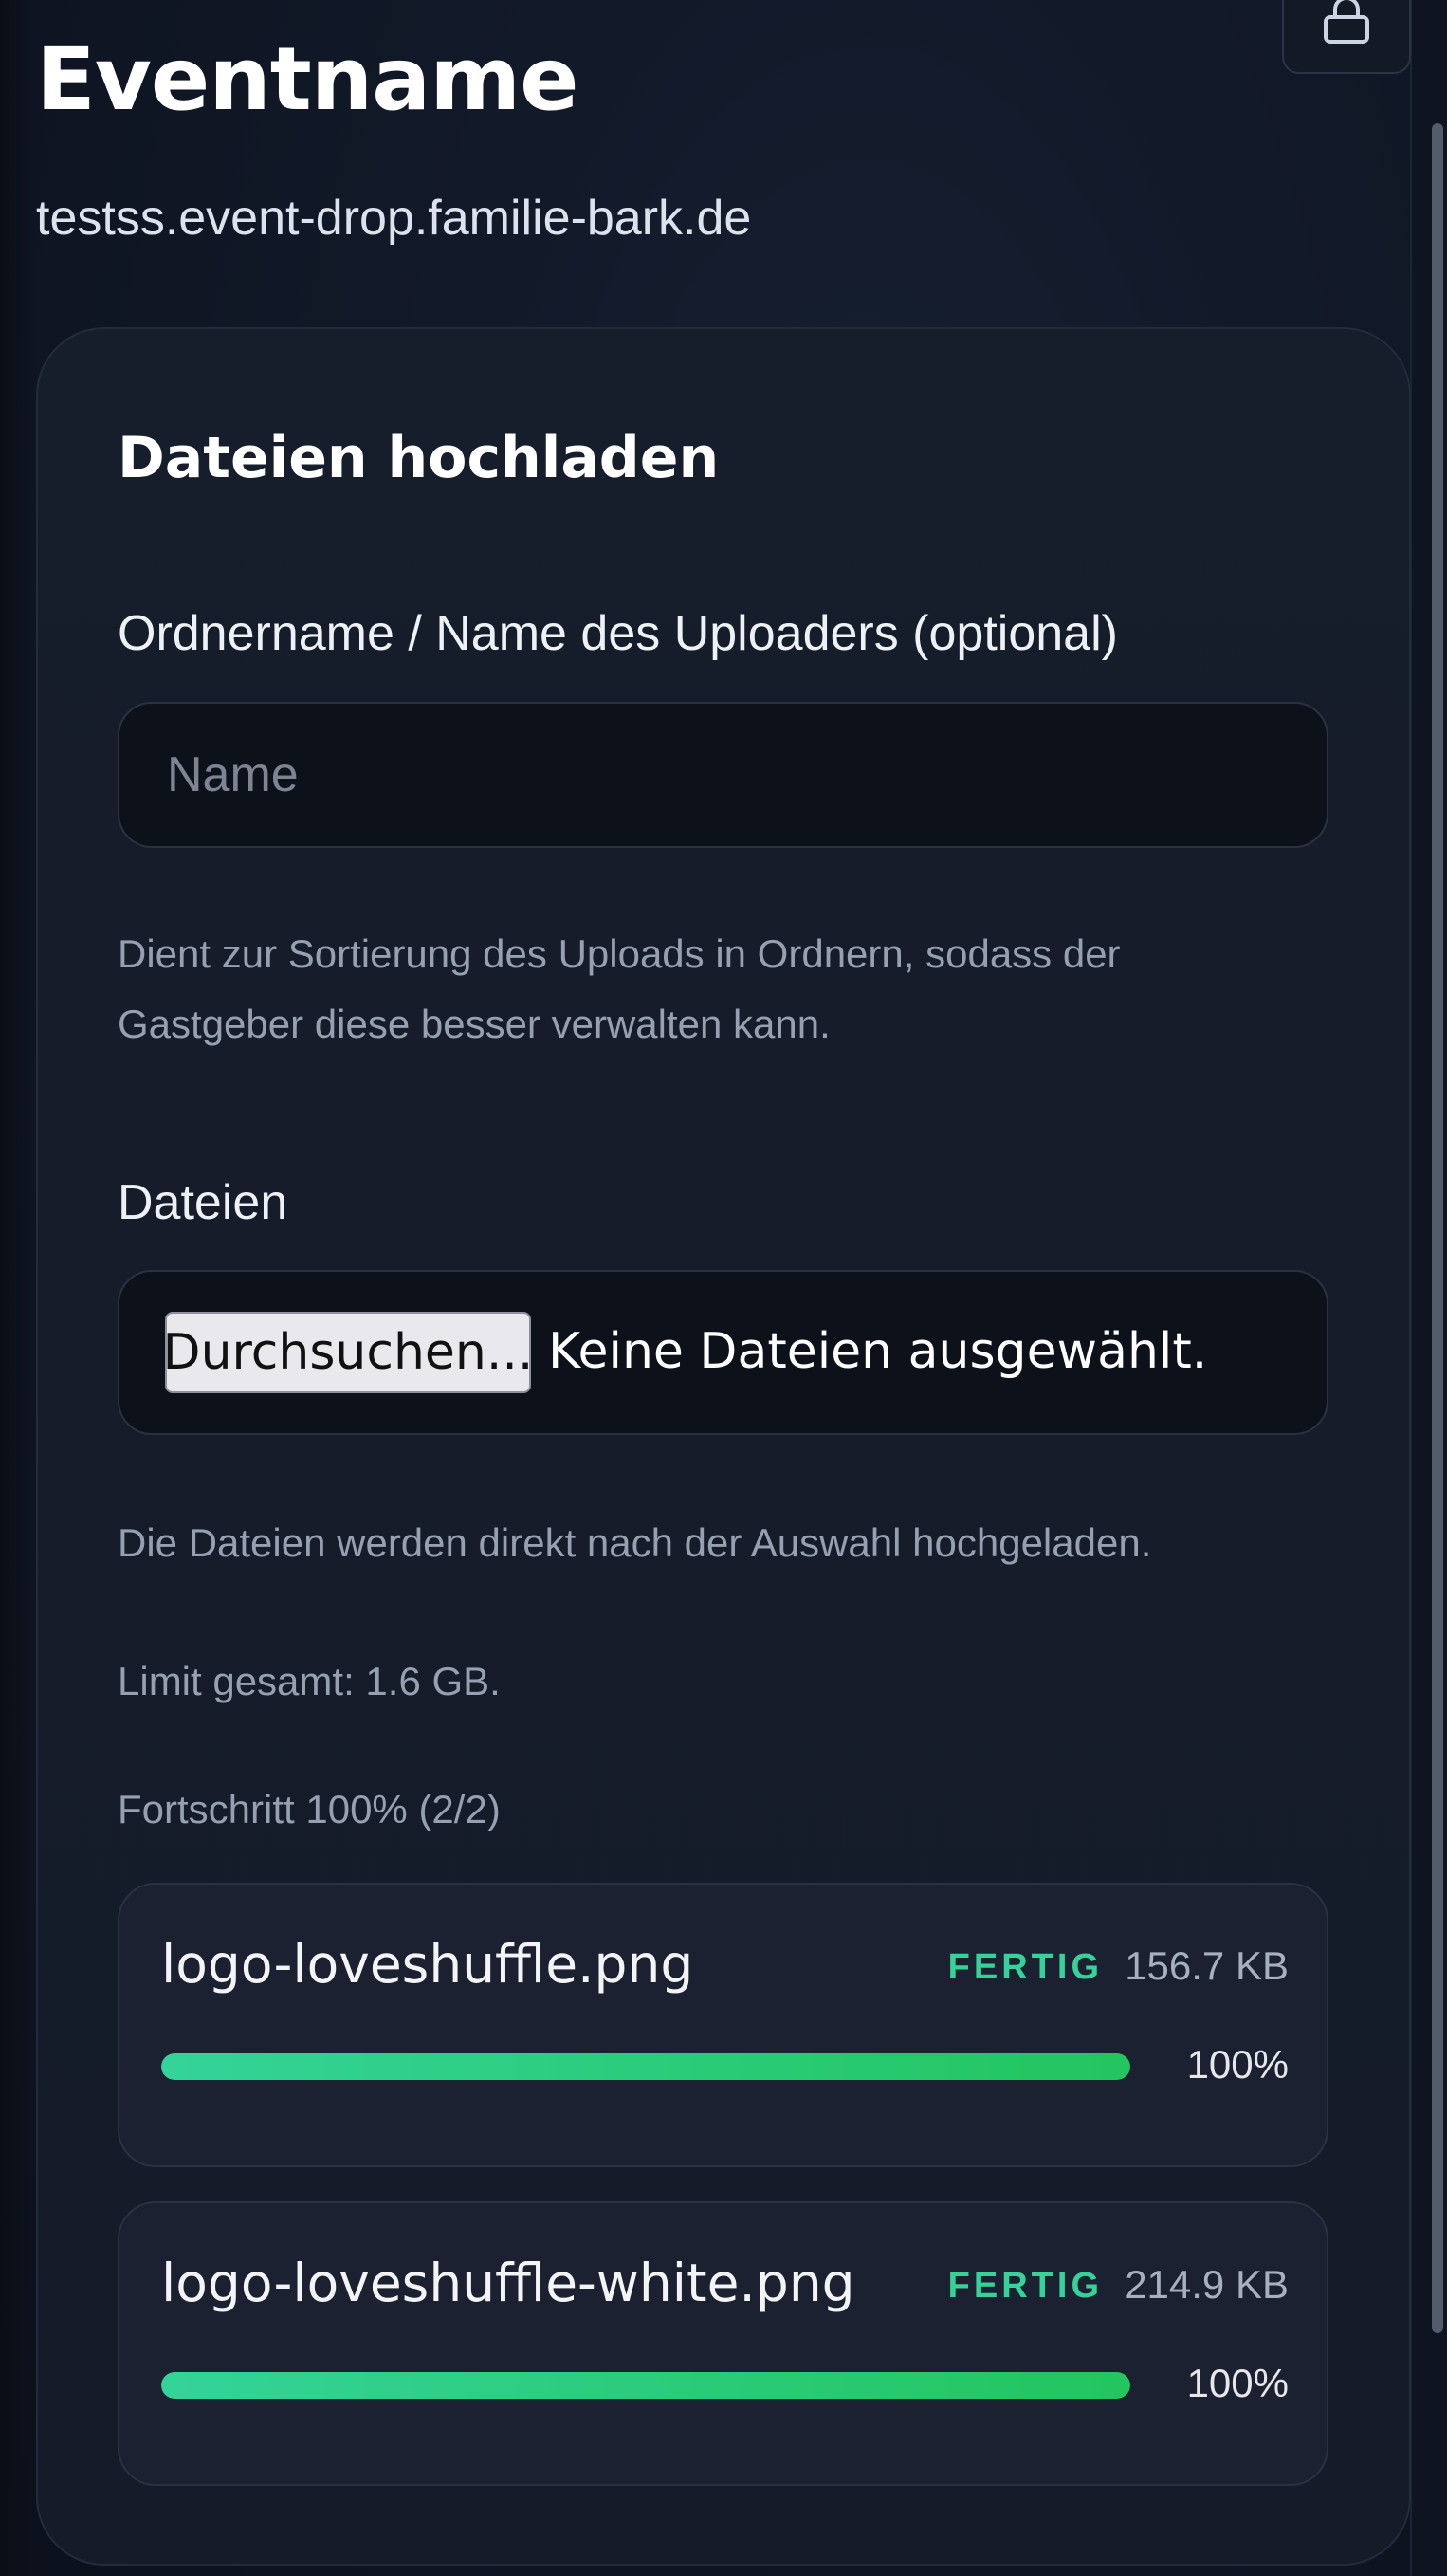 The image size is (1447, 2576). I want to click on lock-button, so click(1346, 37).